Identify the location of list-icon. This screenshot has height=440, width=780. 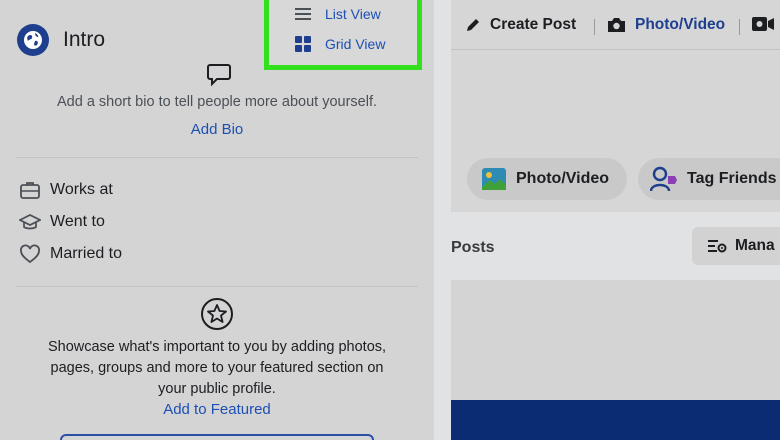
(303, 14).